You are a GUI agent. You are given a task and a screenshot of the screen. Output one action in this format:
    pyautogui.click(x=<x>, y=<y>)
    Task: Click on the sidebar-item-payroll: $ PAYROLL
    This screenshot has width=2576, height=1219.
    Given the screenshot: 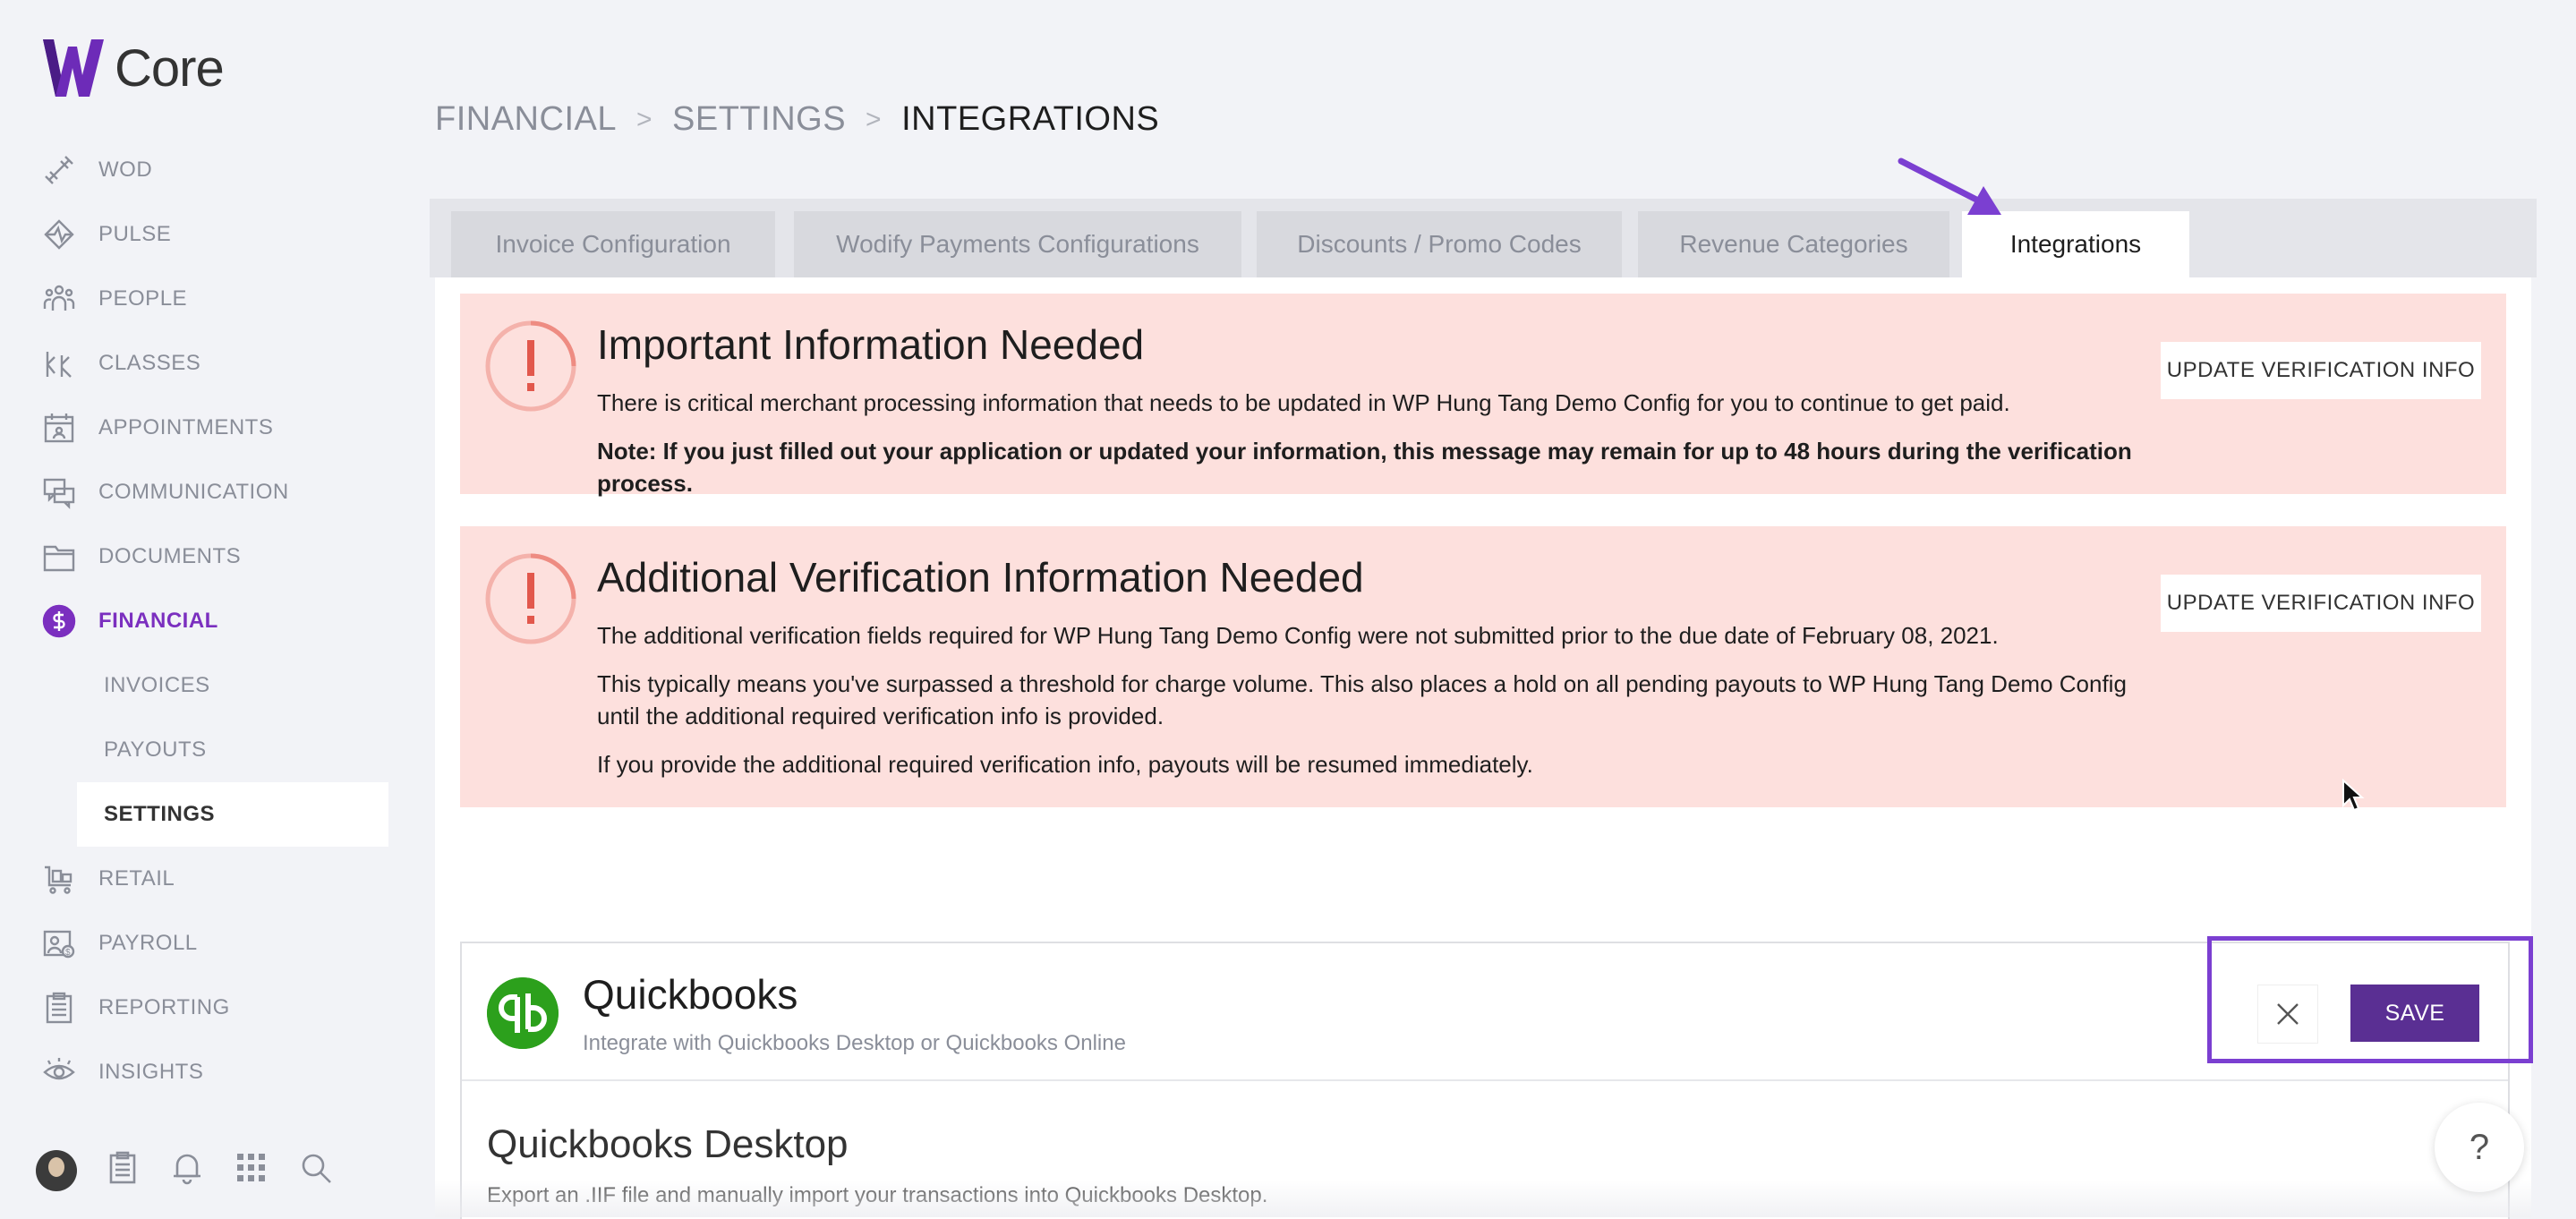 What is the action you would take?
    pyautogui.click(x=210, y=943)
    